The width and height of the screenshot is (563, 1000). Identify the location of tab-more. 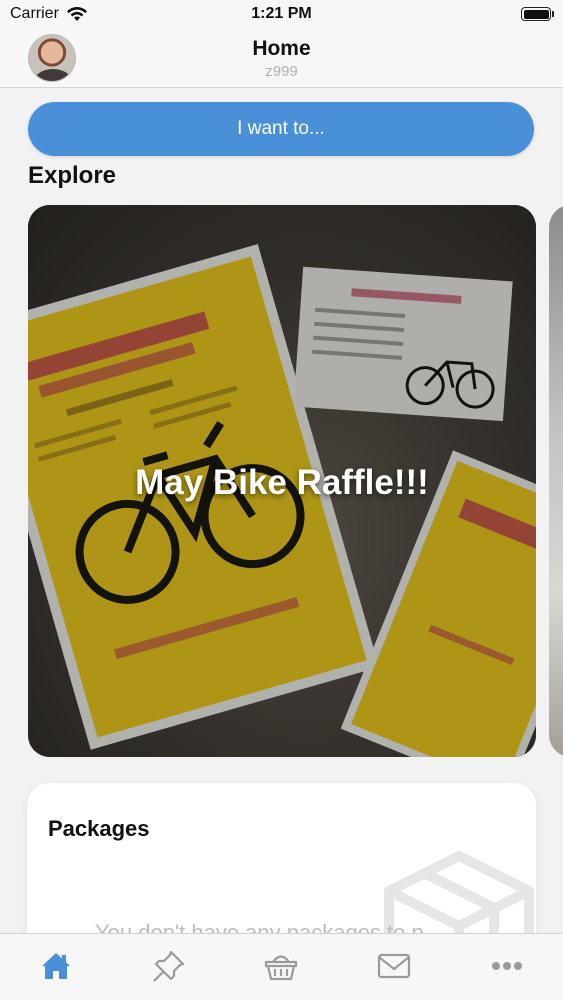
(506, 967).